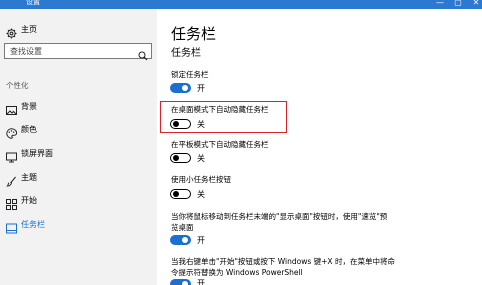  What do you see at coordinates (78, 52) in the screenshot?
I see `search-input: 查找设置` at bounding box center [78, 52].